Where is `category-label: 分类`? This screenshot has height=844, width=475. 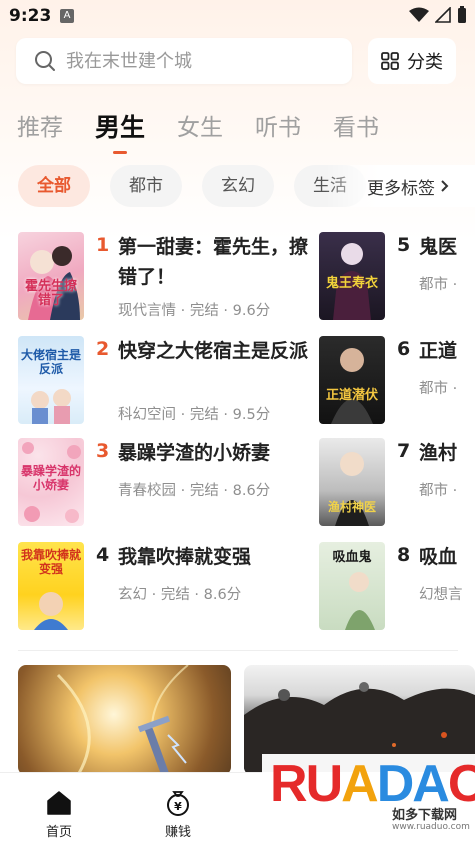
category-label: 分类 is located at coordinates (425, 62).